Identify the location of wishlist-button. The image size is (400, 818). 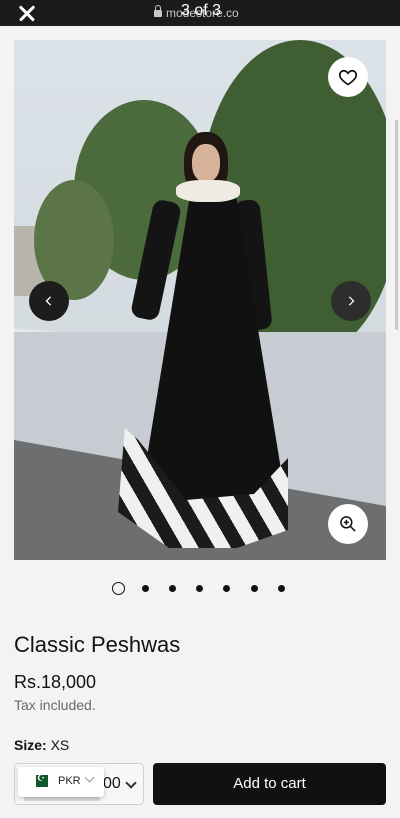
(348, 77).